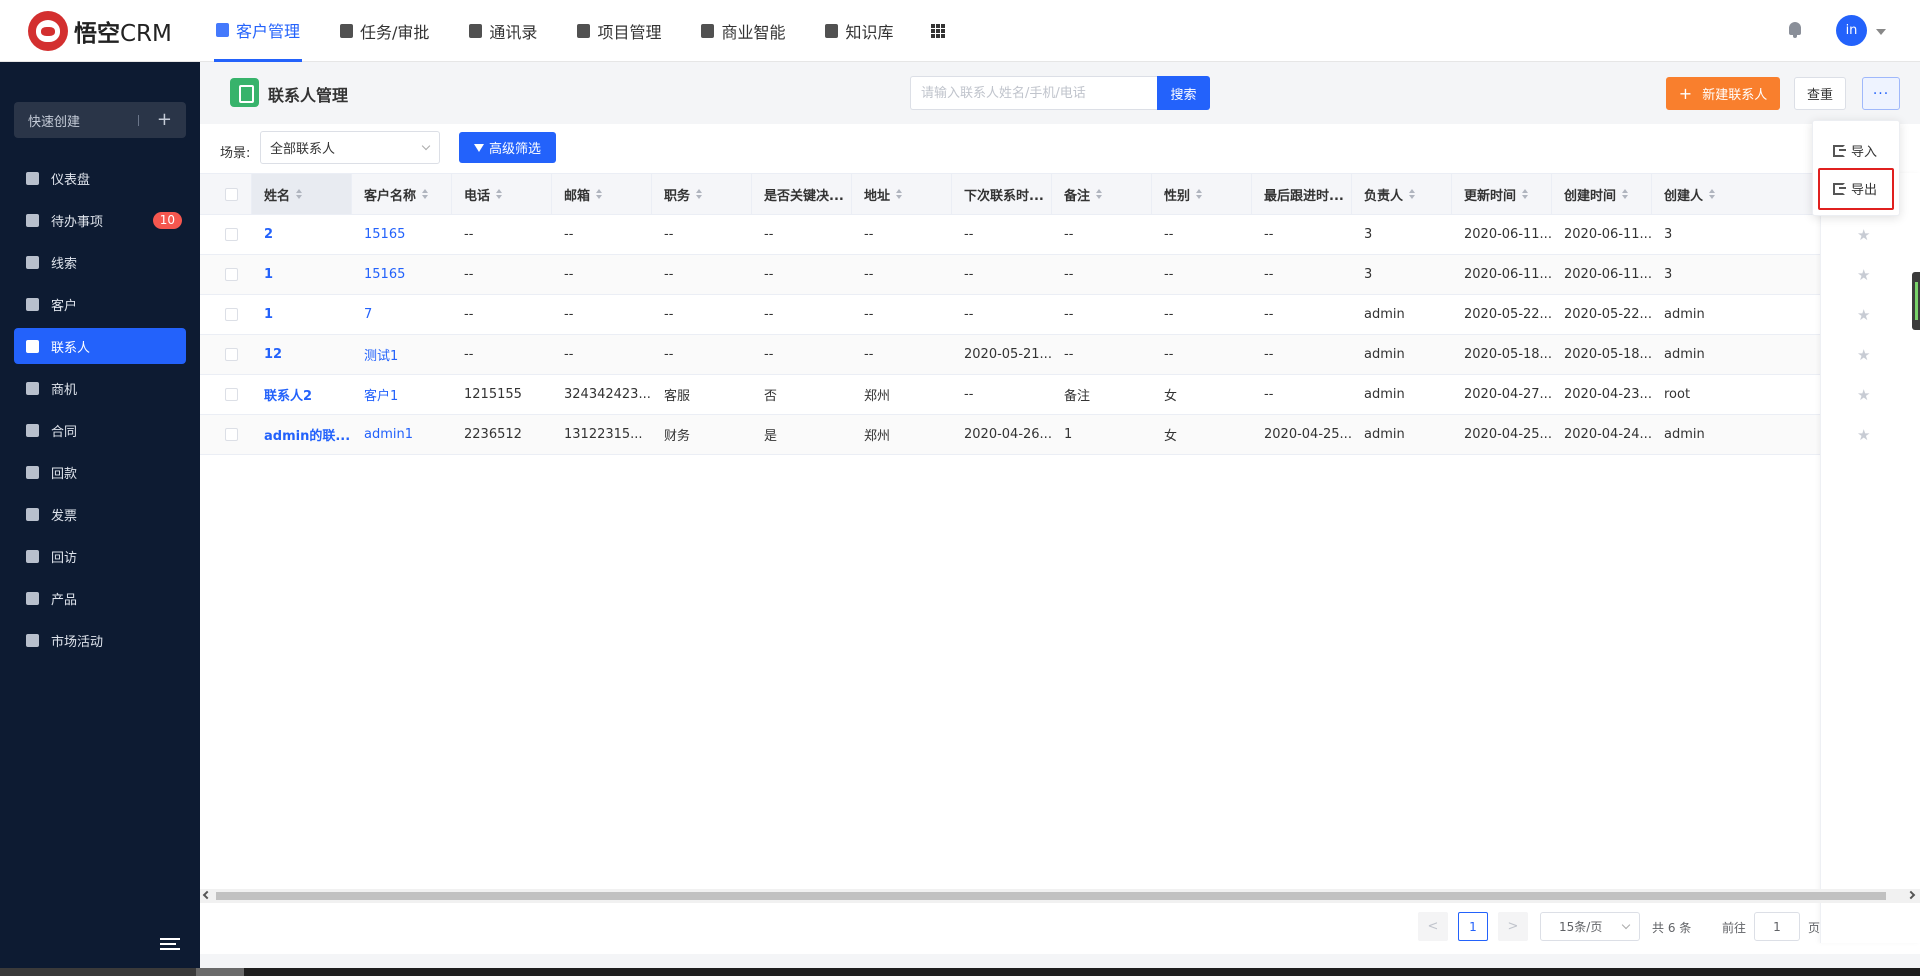 The width and height of the screenshot is (1920, 976). Describe the element at coordinates (100, 120) in the screenshot. I see `quick-create-button: 快速创建 +` at that location.